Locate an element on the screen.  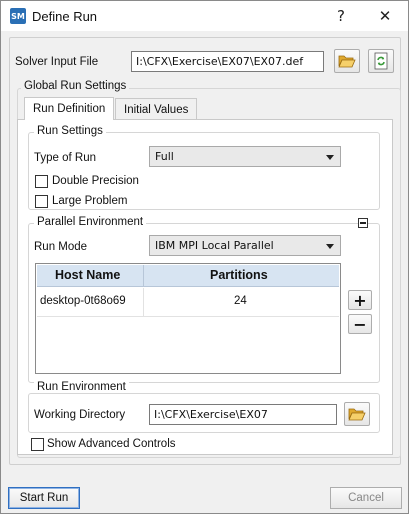
run-mode-select: IBM MPI Local Parallel is located at coordinates (245, 245).